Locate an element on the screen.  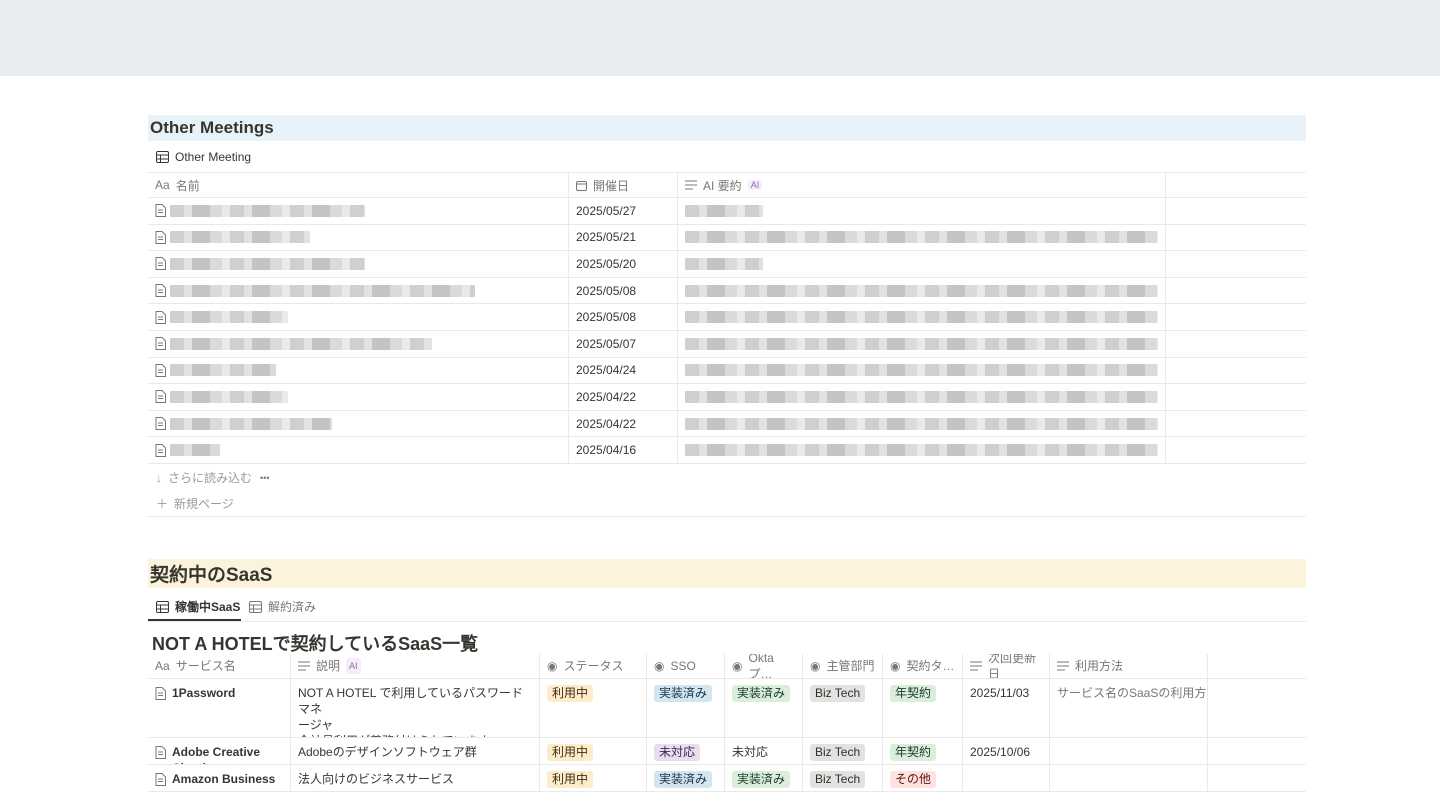
meeting-row: 2025/04/24 is located at coordinates (727, 371).